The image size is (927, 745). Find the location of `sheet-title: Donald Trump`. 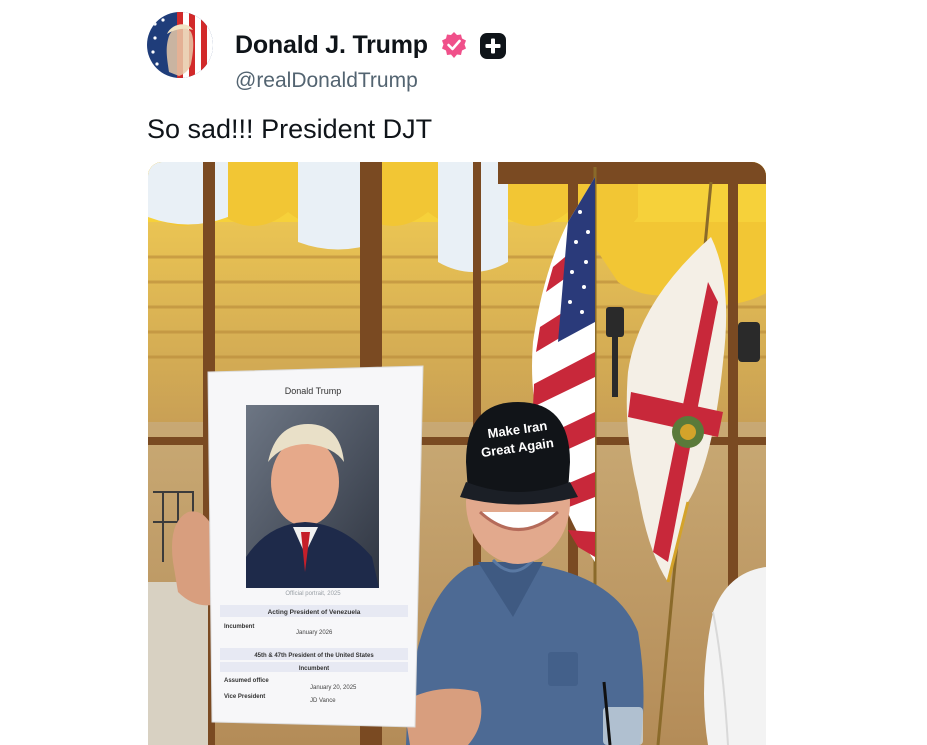

sheet-title: Donald Trump is located at coordinates (313, 391).